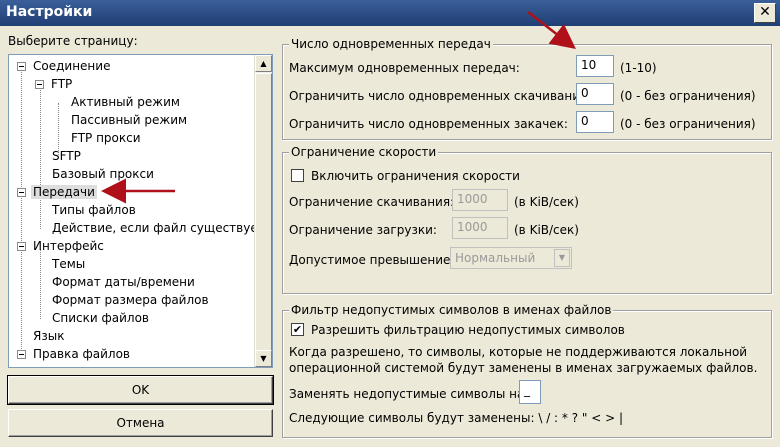 This screenshot has width=780, height=447. I want to click on tree-item-connection: Соединение, so click(62, 66).